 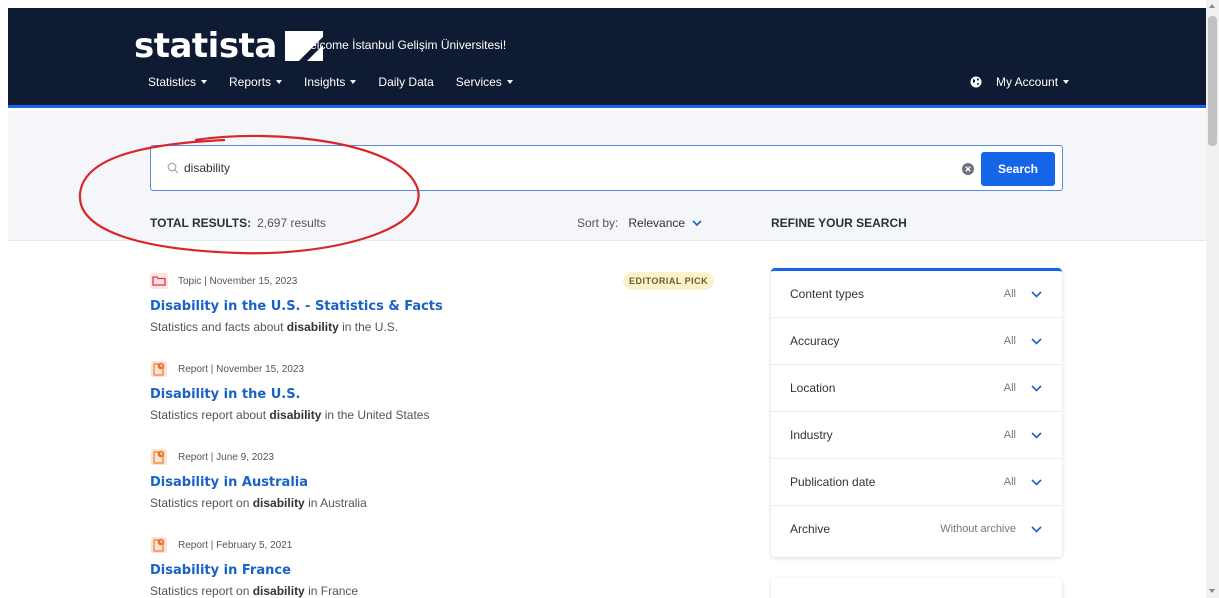 I want to click on nav-label: Daily Data, so click(x=406, y=82).